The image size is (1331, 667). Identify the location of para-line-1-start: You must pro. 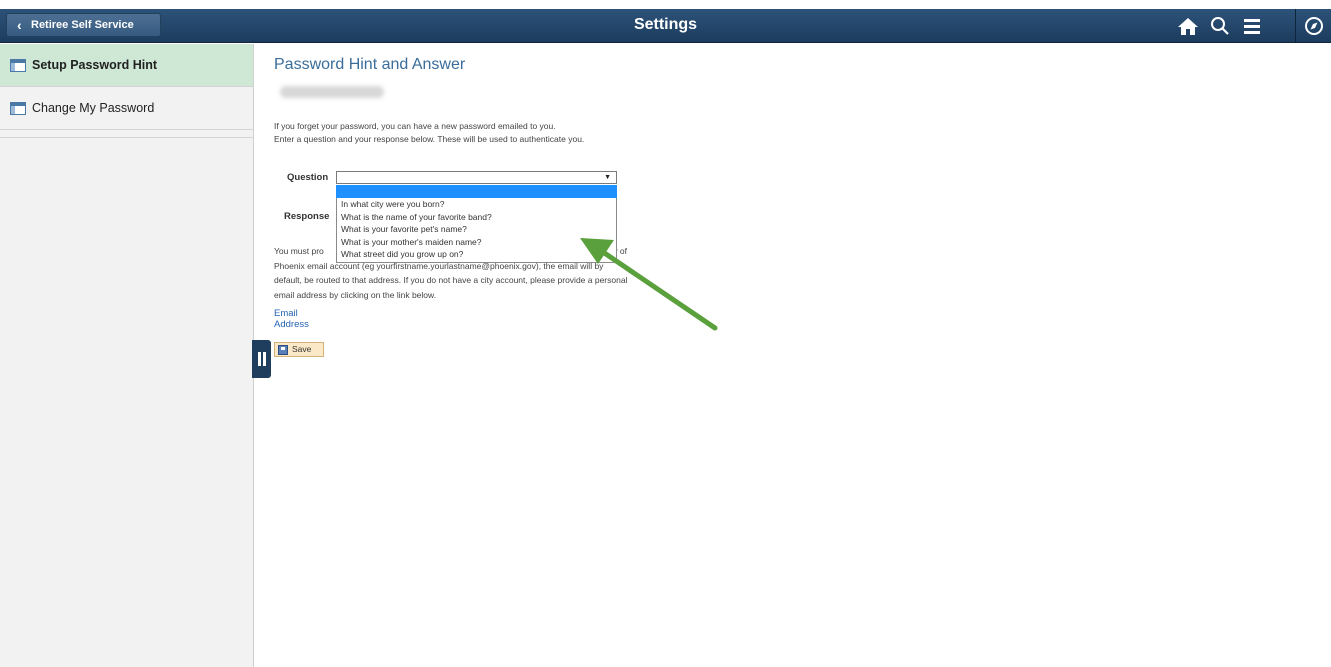
(299, 251).